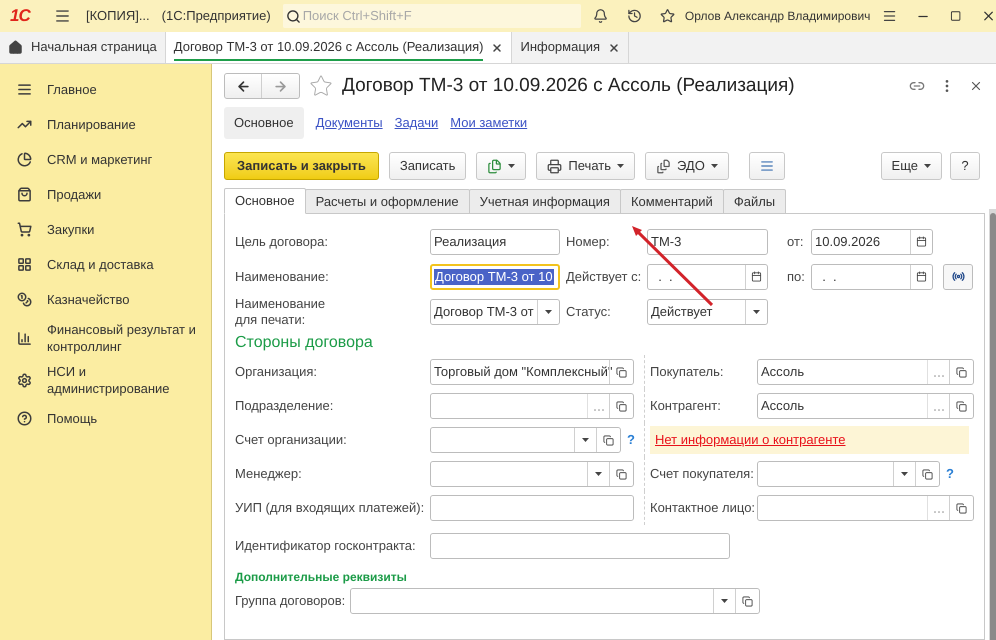  What do you see at coordinates (958, 277) in the screenshot?
I see `period-button` at bounding box center [958, 277].